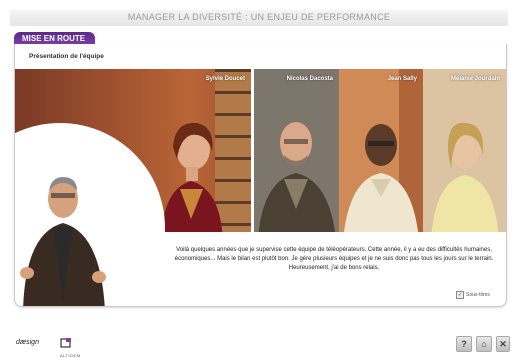  I want to click on name-jean: Jean Sally, so click(402, 79).